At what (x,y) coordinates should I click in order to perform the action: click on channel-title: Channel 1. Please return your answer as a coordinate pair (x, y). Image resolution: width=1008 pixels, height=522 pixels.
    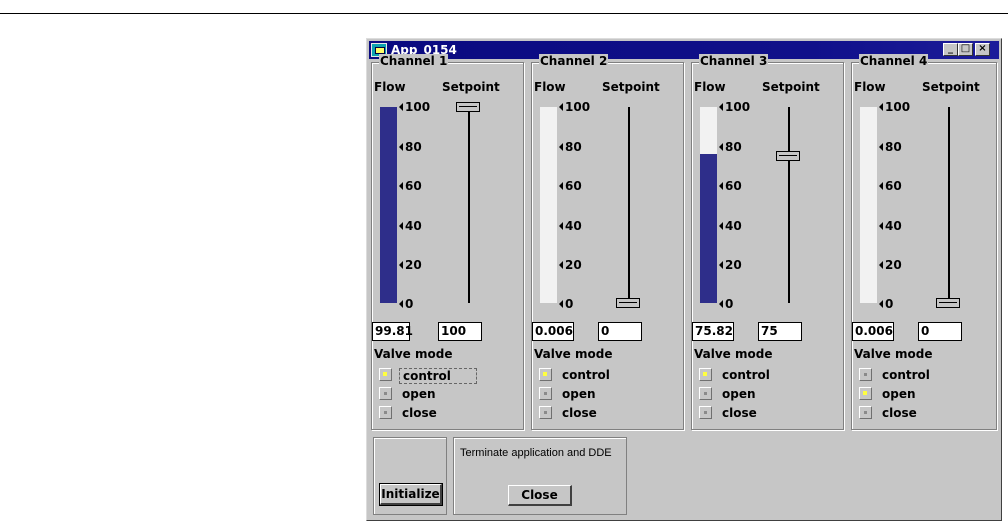
    Looking at the image, I should click on (414, 61).